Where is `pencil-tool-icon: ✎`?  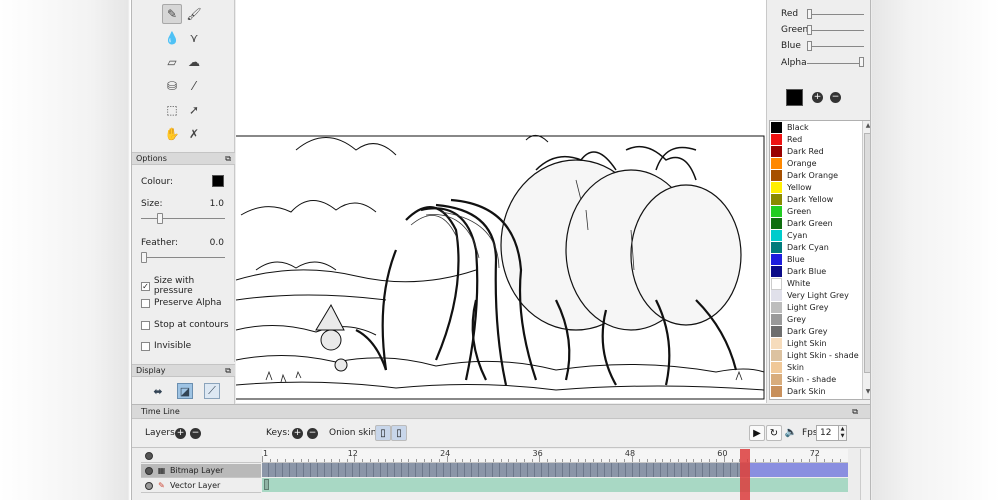 pencil-tool-icon: ✎ is located at coordinates (172, 14).